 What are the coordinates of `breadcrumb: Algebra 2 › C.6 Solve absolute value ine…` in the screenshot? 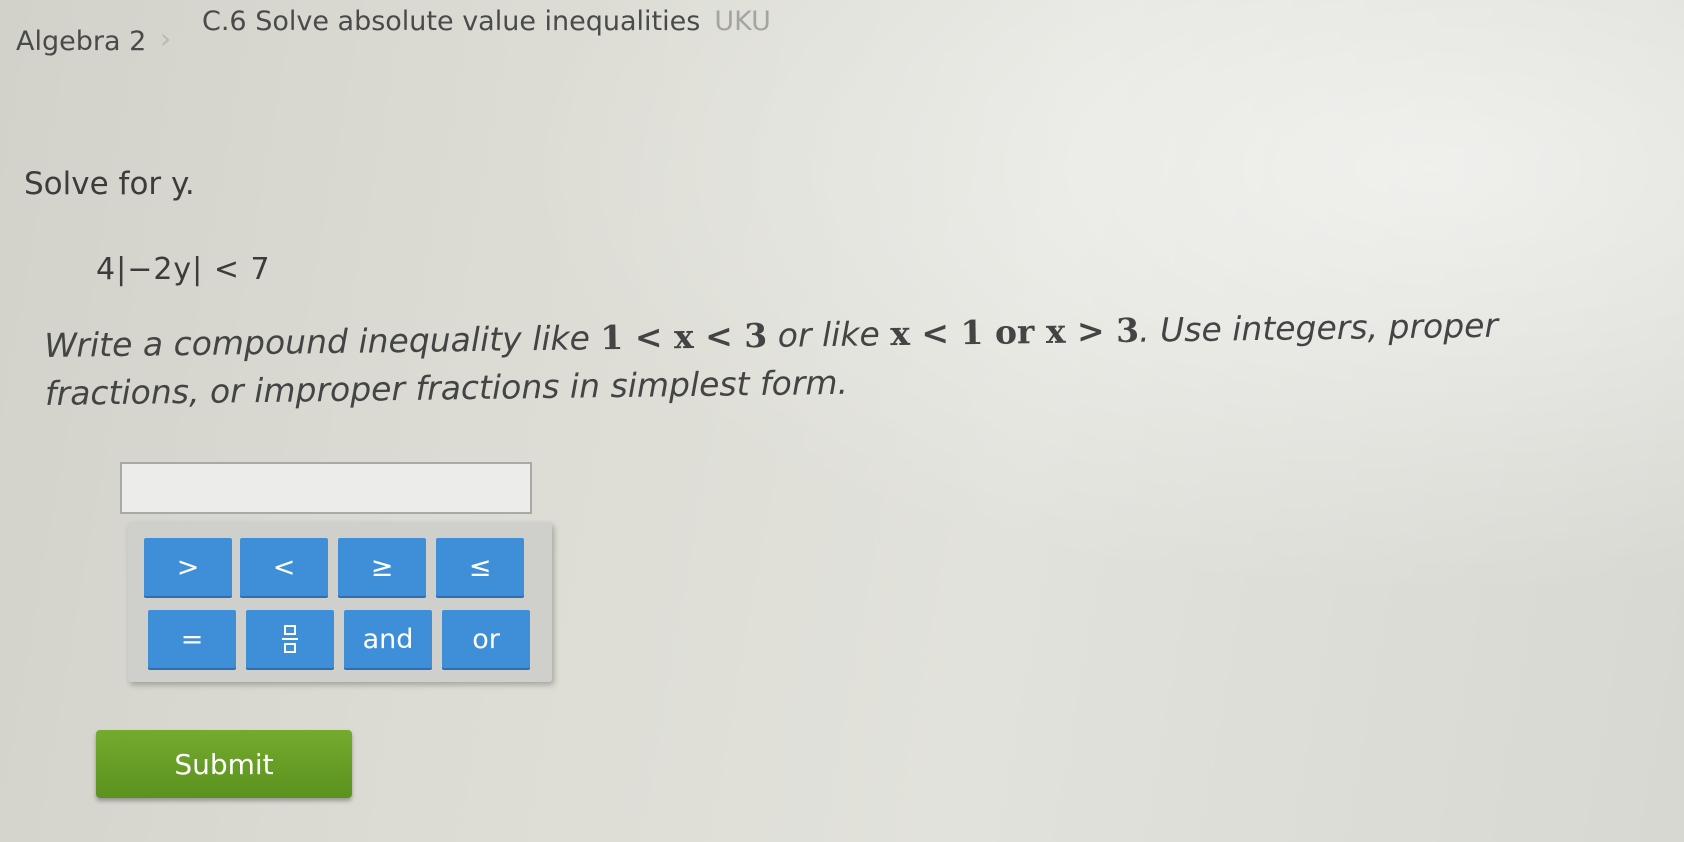 It's located at (842, 35).